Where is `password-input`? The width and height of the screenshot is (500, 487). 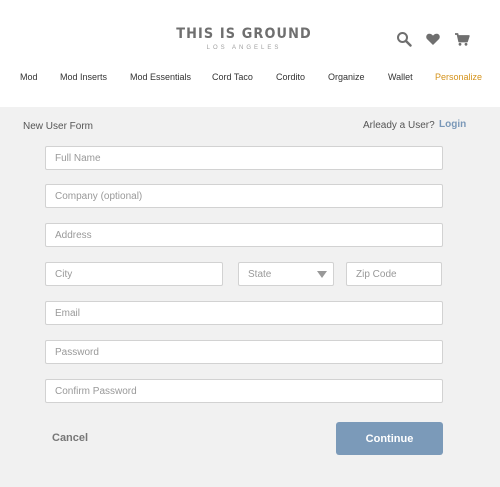
password-input is located at coordinates (244, 352).